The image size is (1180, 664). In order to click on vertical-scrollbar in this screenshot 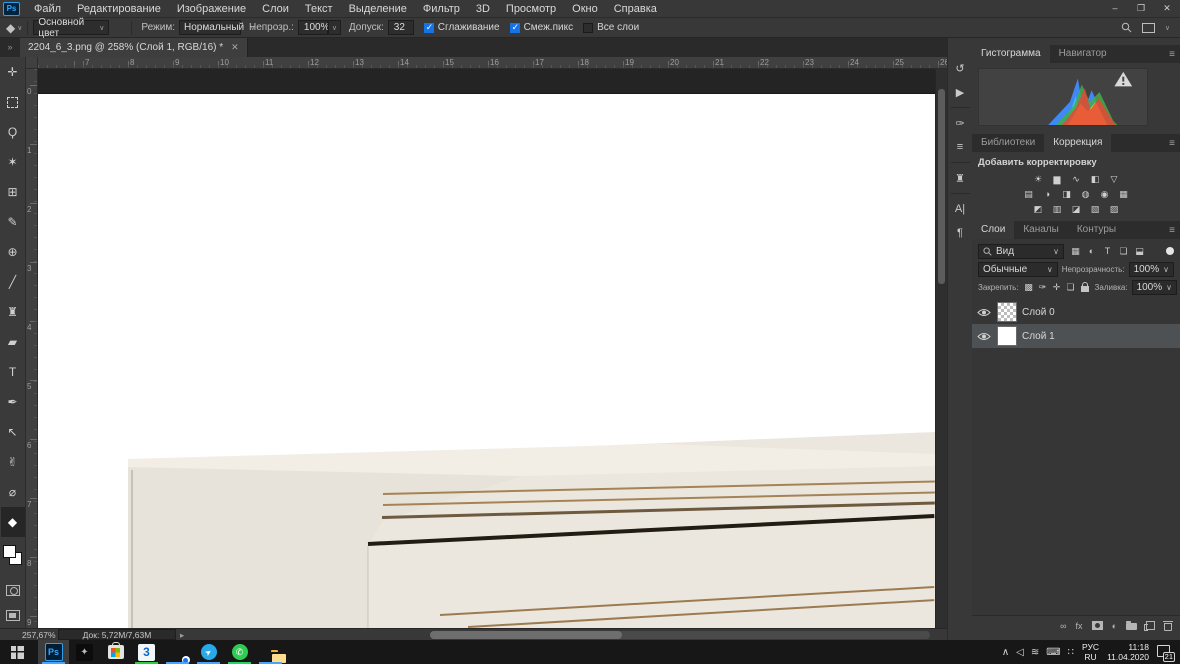, I will do `click(941, 348)`.